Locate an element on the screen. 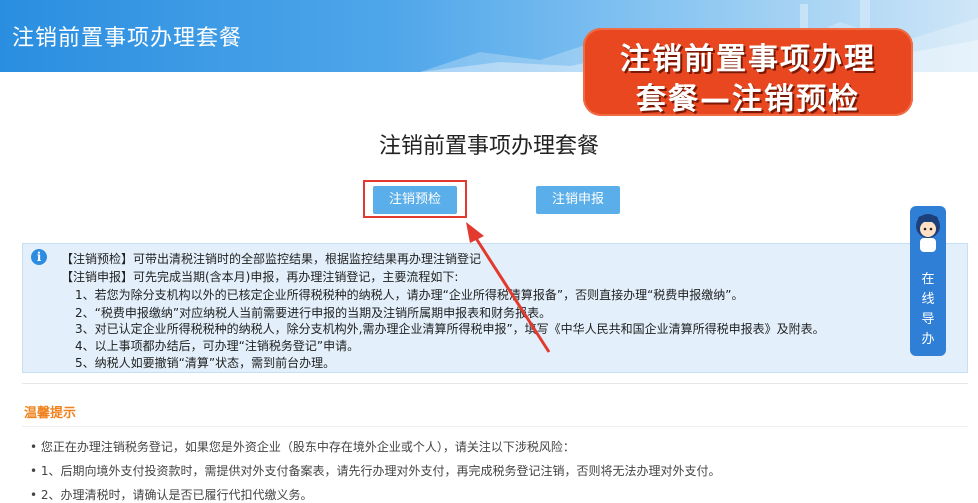  tips-title: 温馨提示 is located at coordinates (50, 413).